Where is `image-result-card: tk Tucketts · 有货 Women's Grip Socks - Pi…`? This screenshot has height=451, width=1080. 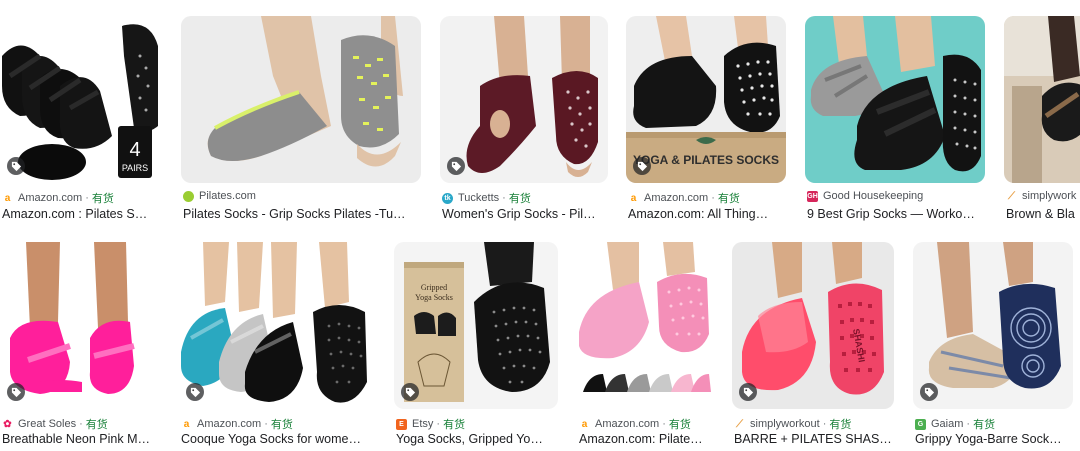 image-result-card: tk Tucketts · 有货 Women's Grip Socks - Pi… is located at coordinates (524, 121).